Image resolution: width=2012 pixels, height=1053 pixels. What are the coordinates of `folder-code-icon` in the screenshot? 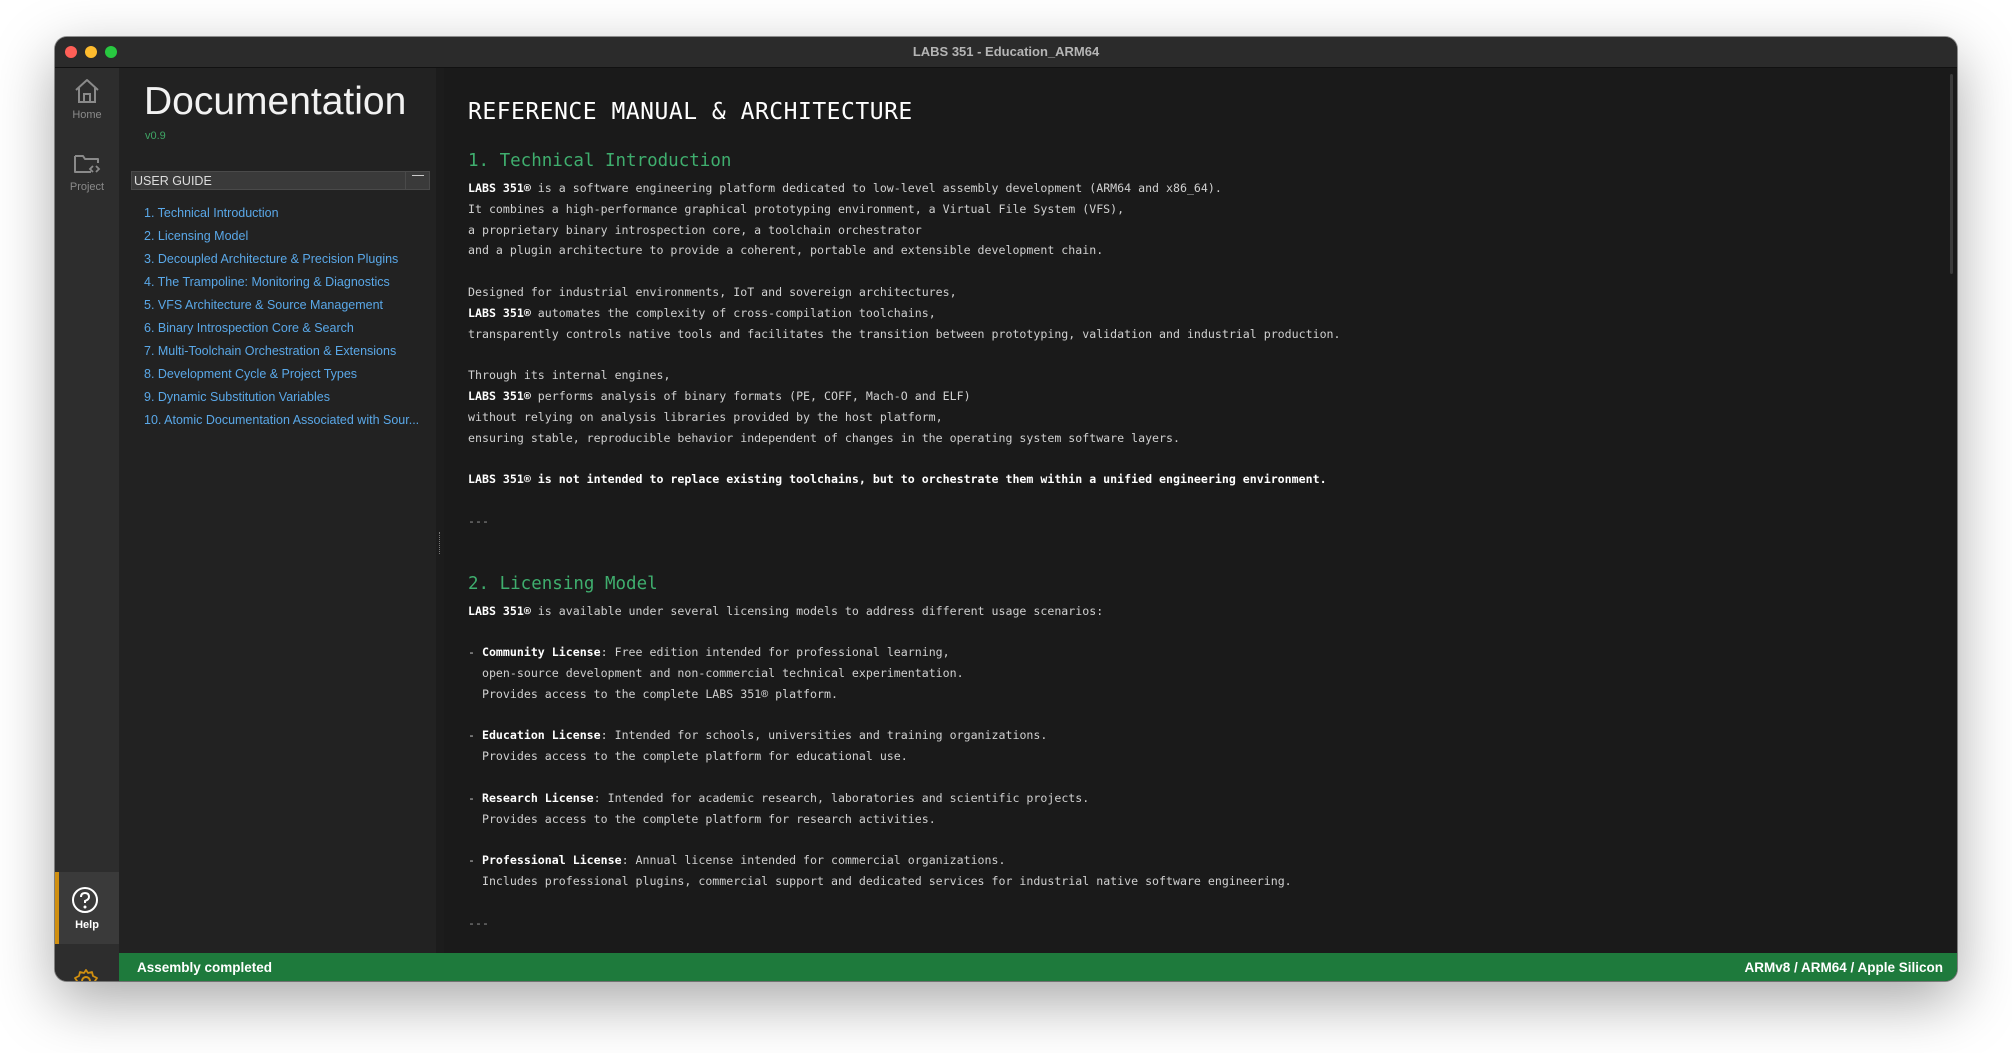 It's located at (87, 164).